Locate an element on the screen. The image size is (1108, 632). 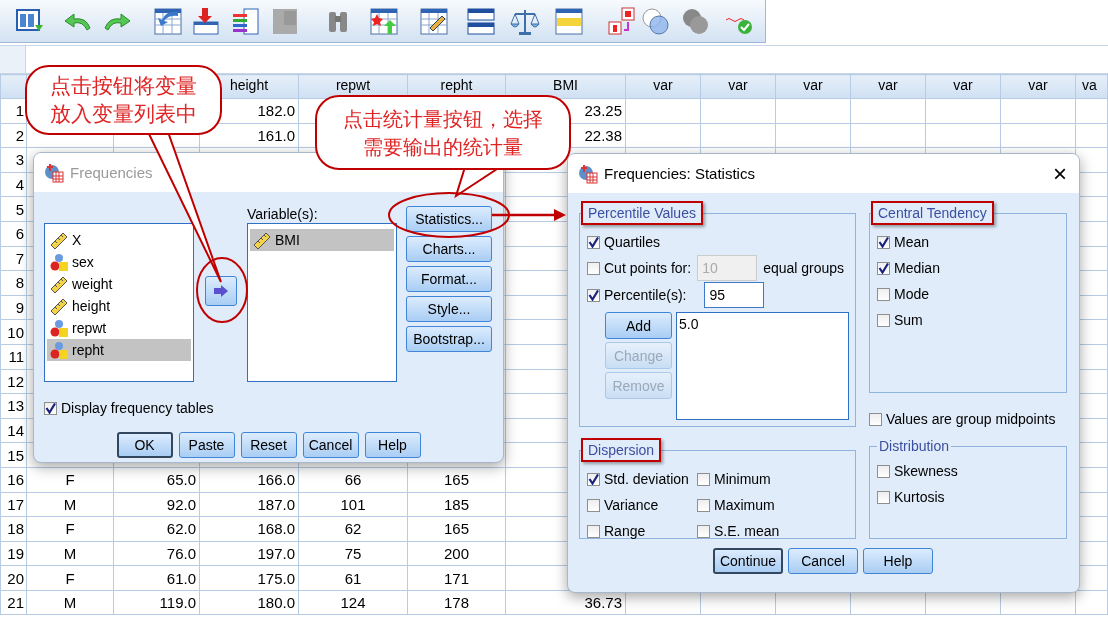
group-title: Central Tendency is located at coordinates (932, 213).